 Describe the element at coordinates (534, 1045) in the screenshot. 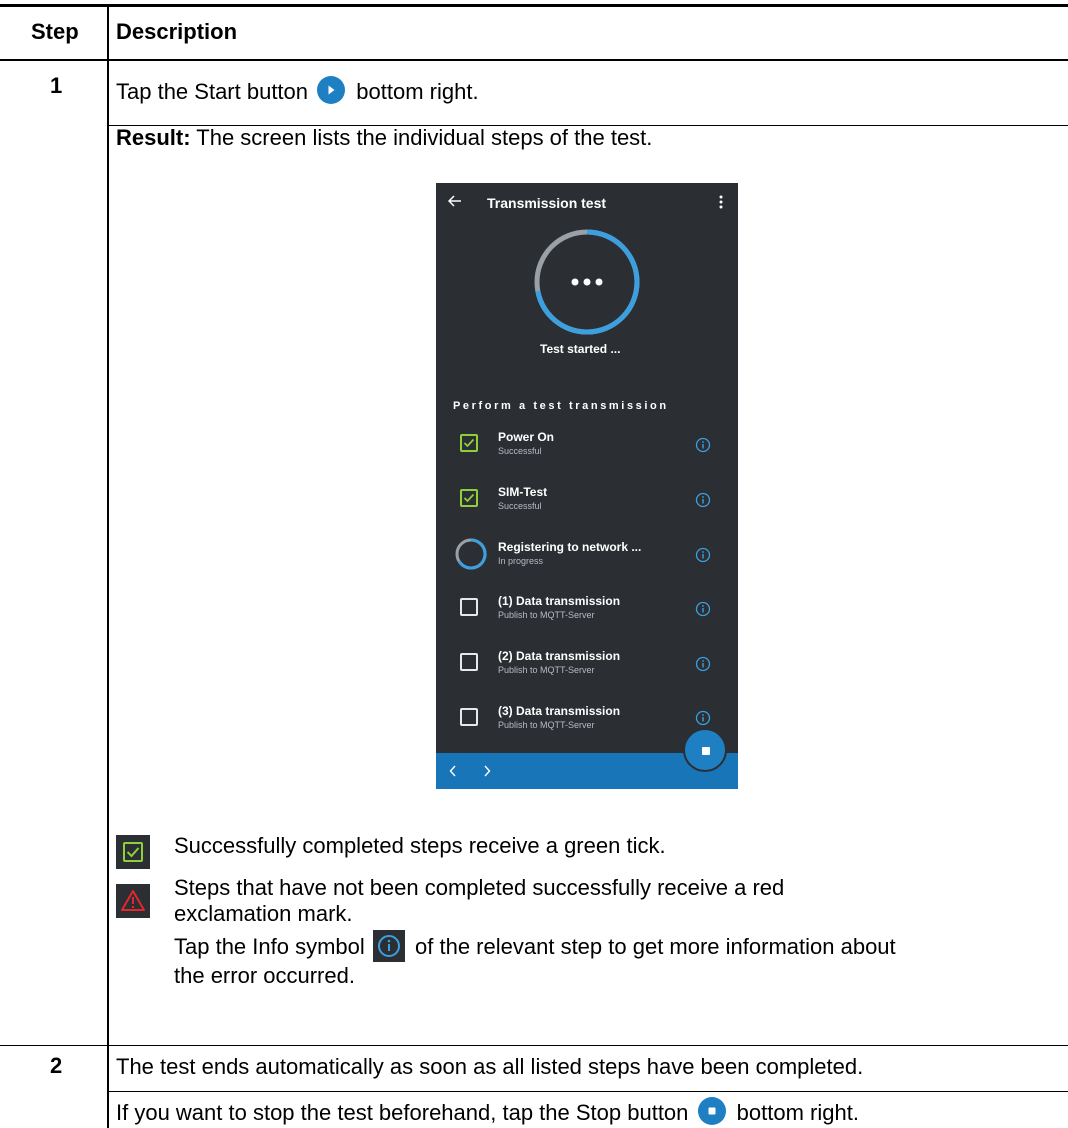

I see `table-row2-rule` at that location.